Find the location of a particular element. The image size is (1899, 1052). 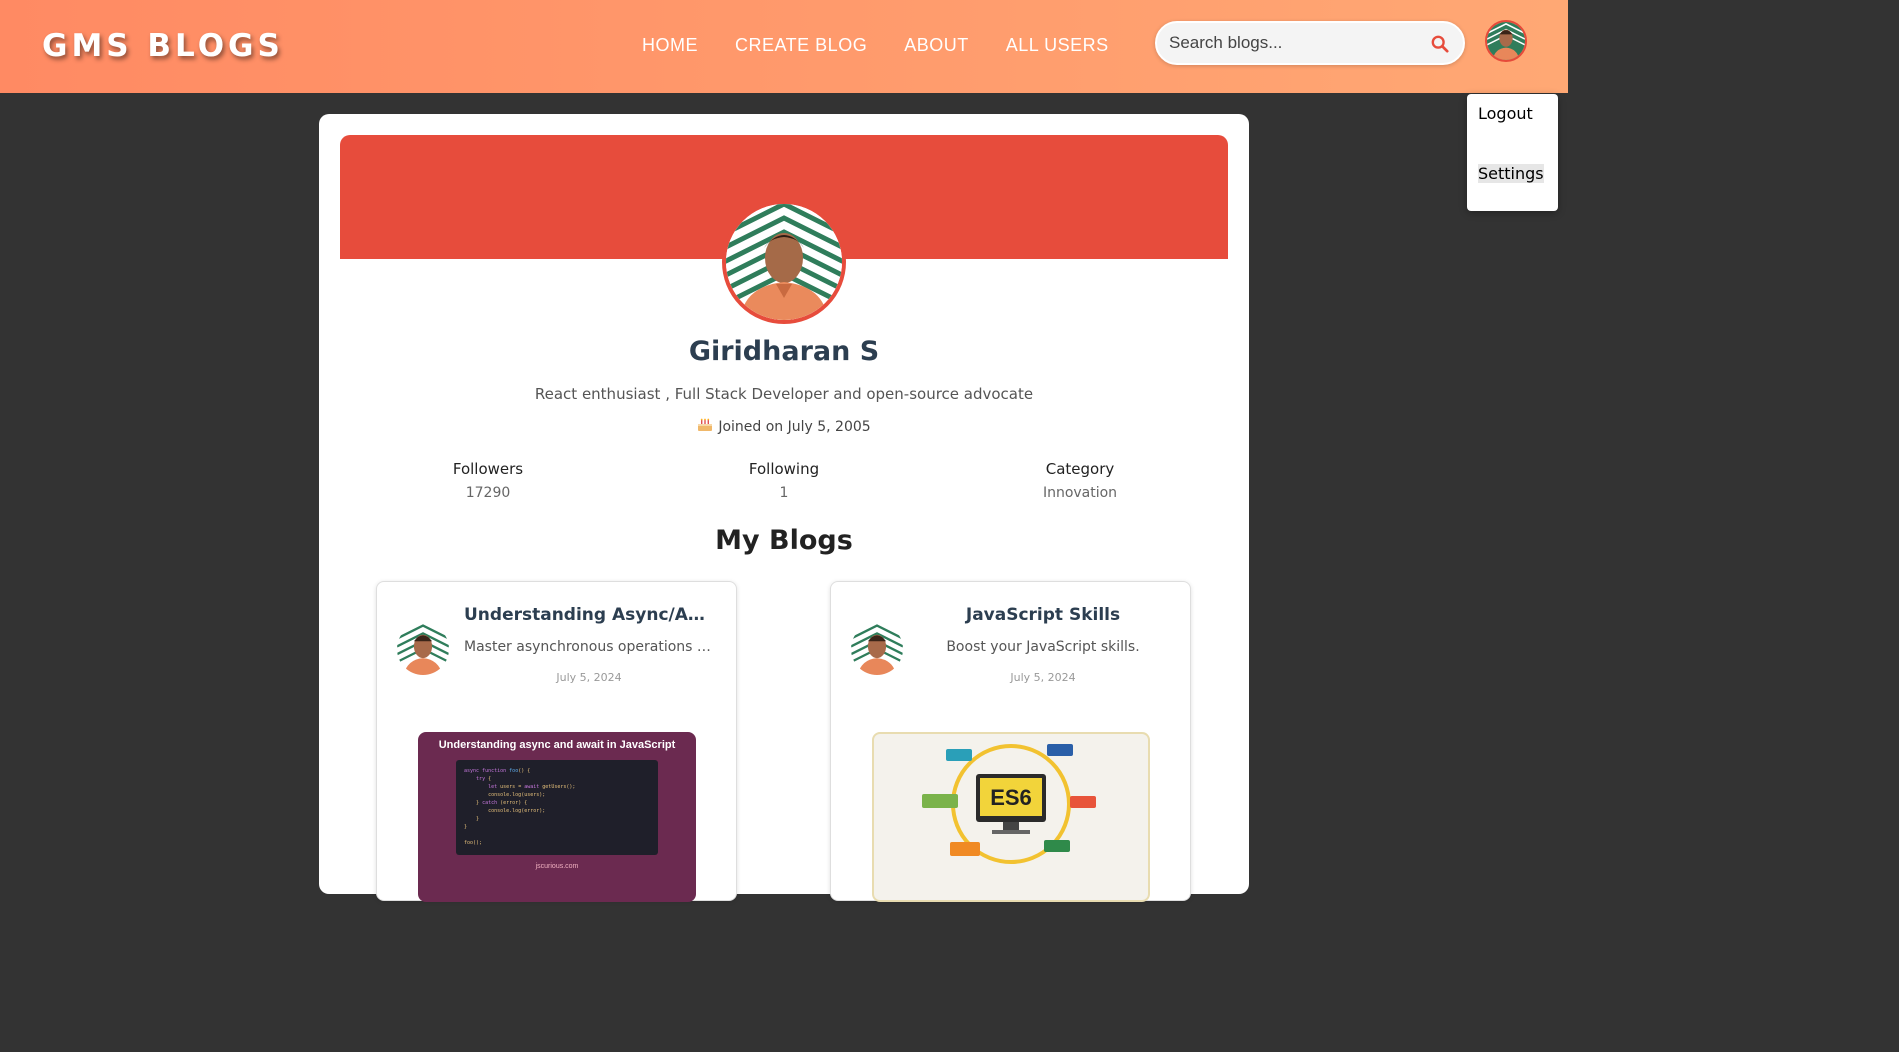

es6-infographic: ES6 is located at coordinates (1009, 804).